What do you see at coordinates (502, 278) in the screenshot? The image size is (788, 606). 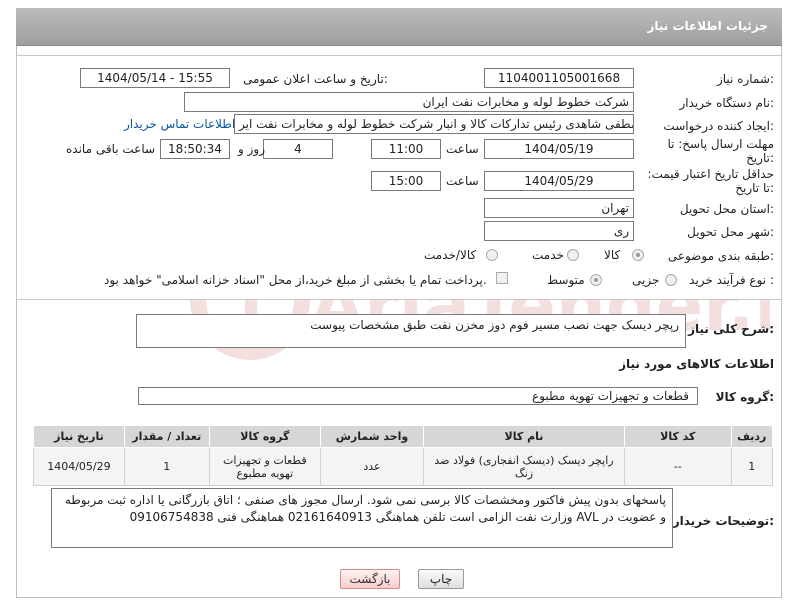 I see `treasury-payment-checkbox` at bounding box center [502, 278].